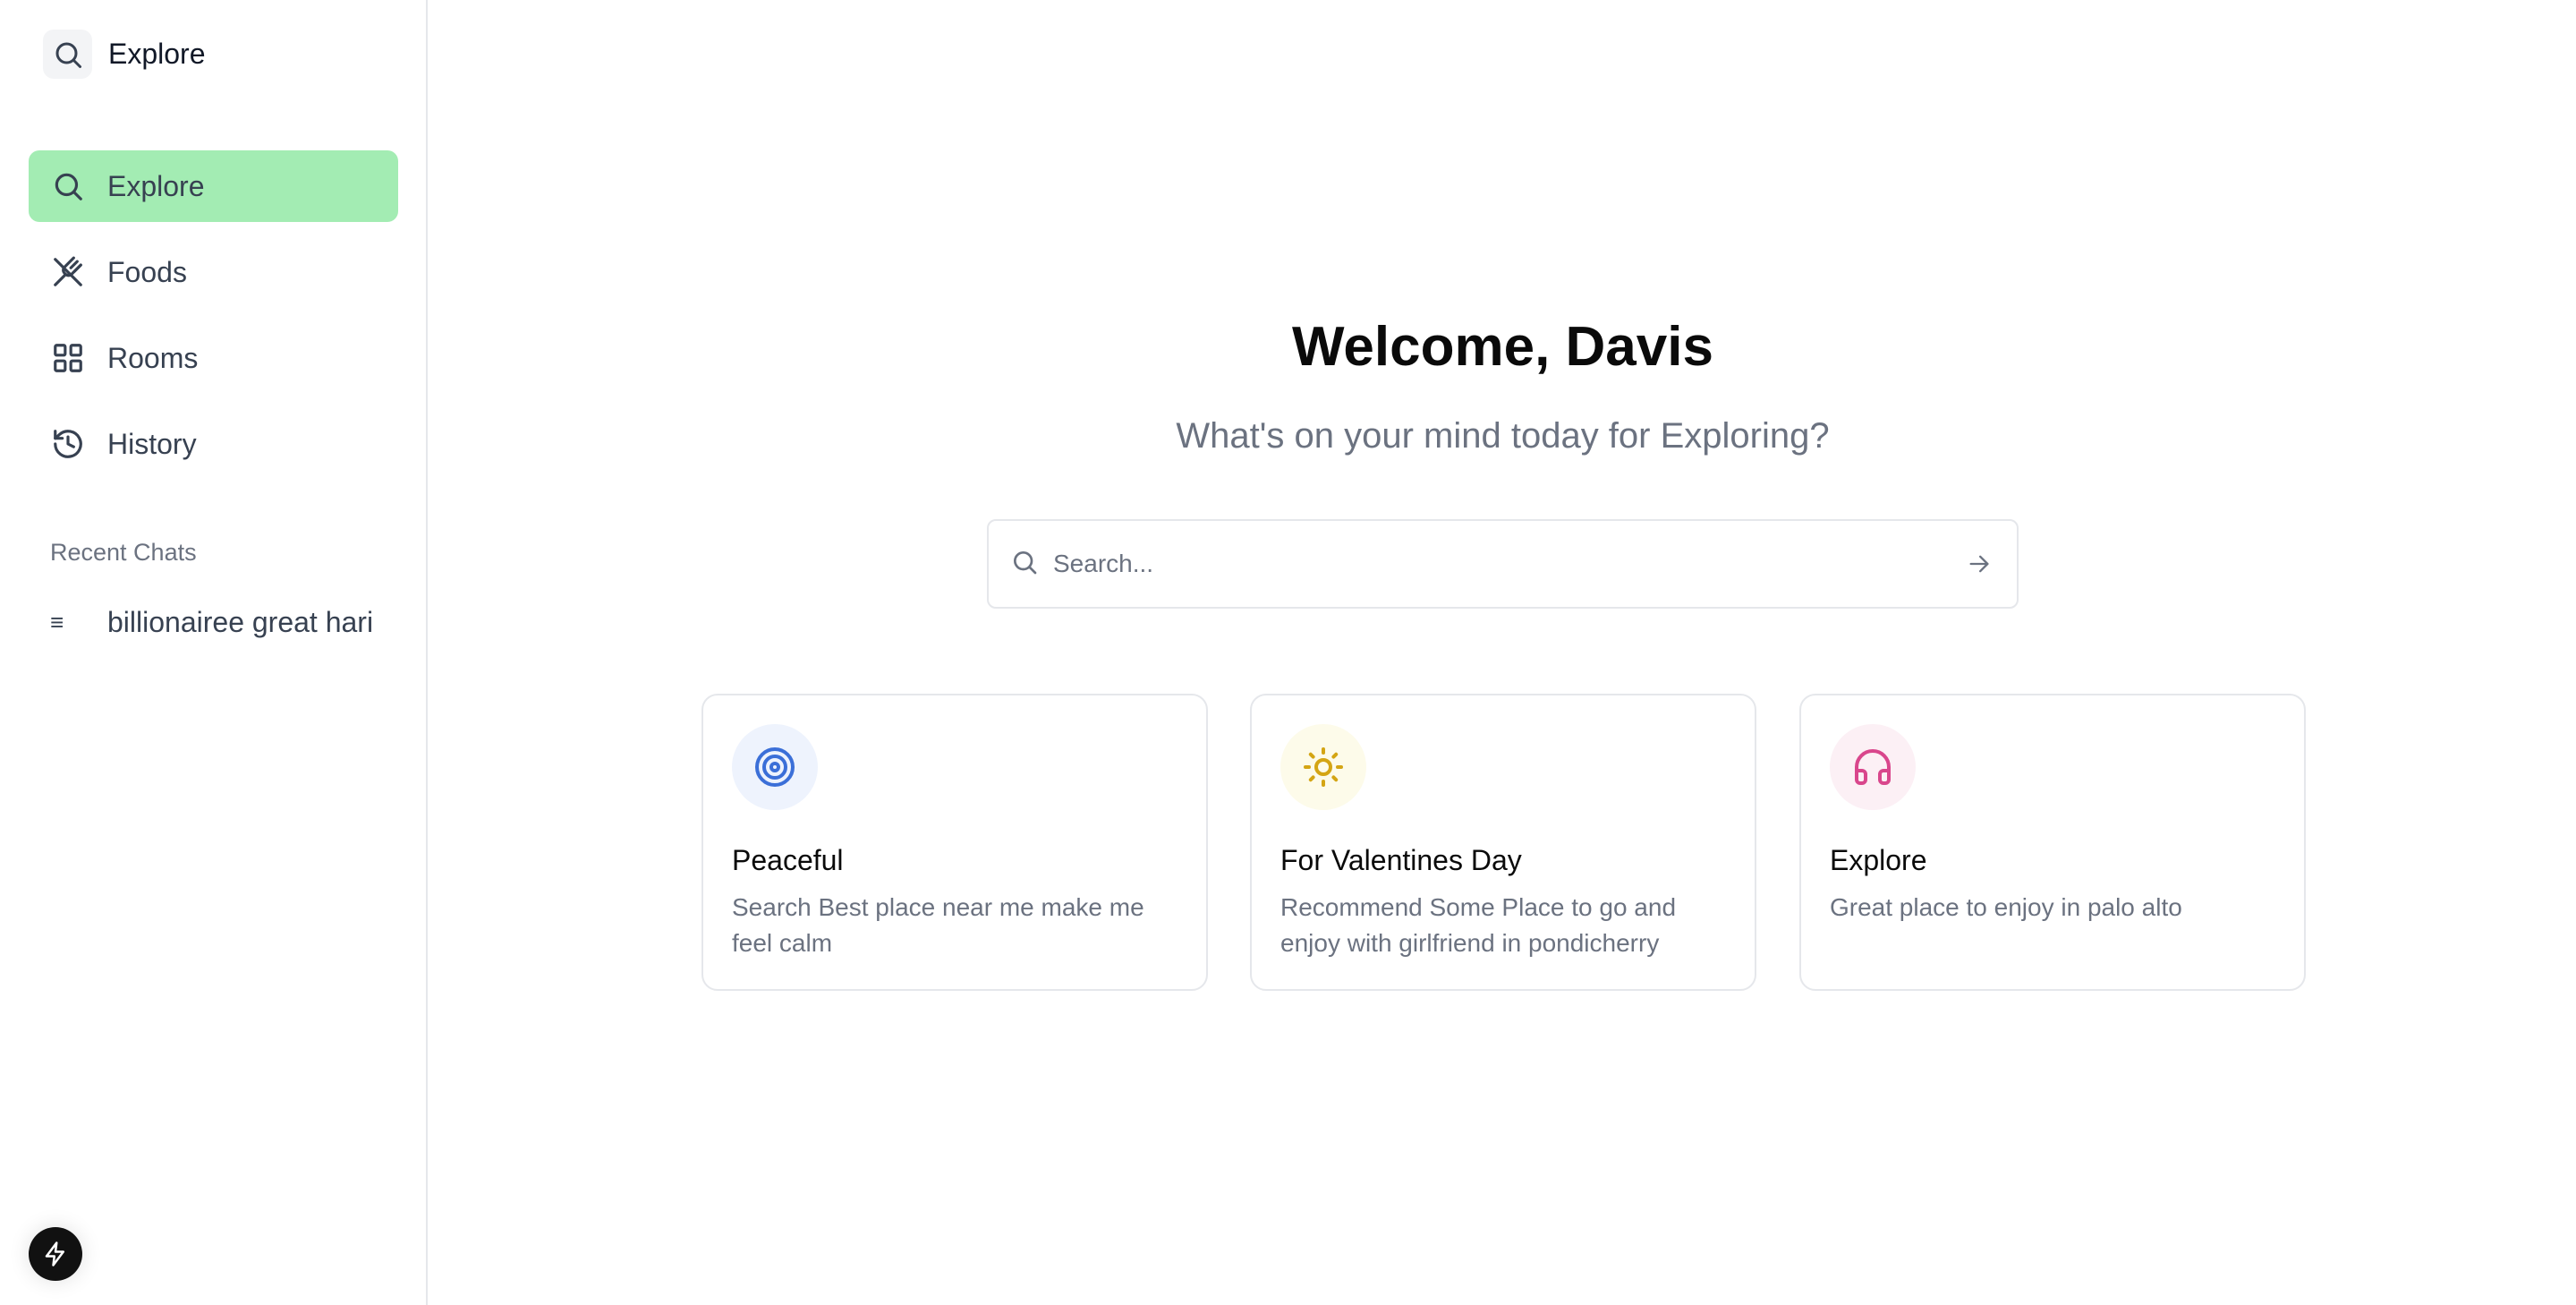  Describe the element at coordinates (147, 271) in the screenshot. I see `sidebar-item-label: Foods` at that location.